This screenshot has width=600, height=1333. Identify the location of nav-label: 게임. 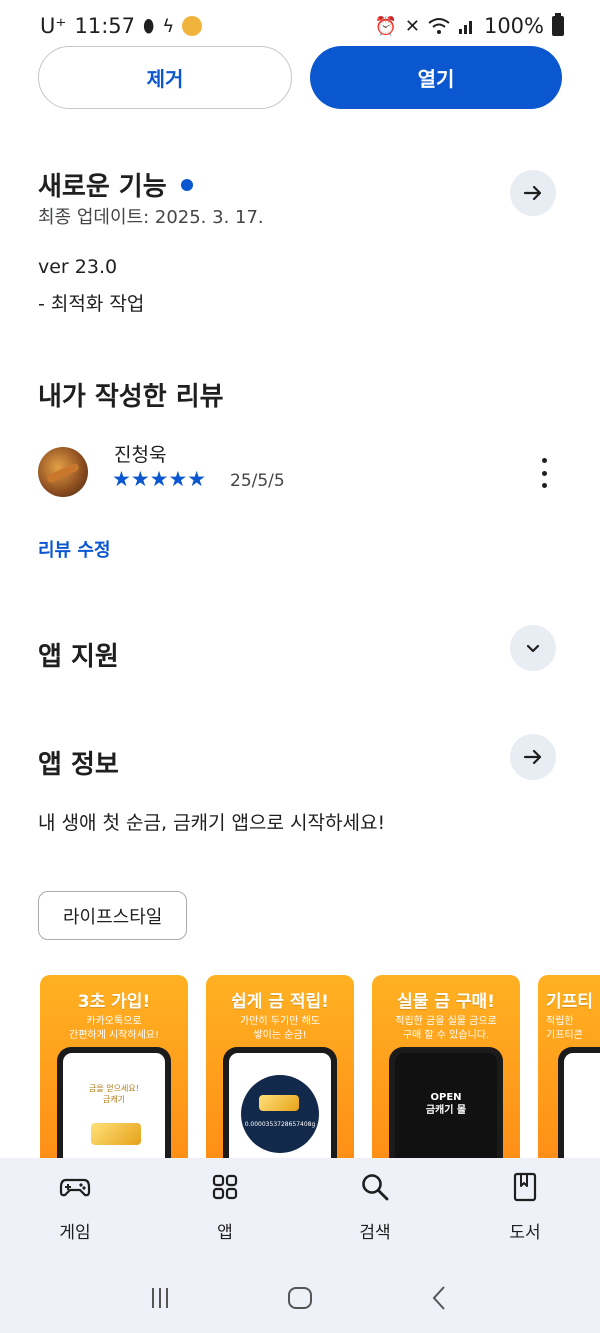
(75, 1233).